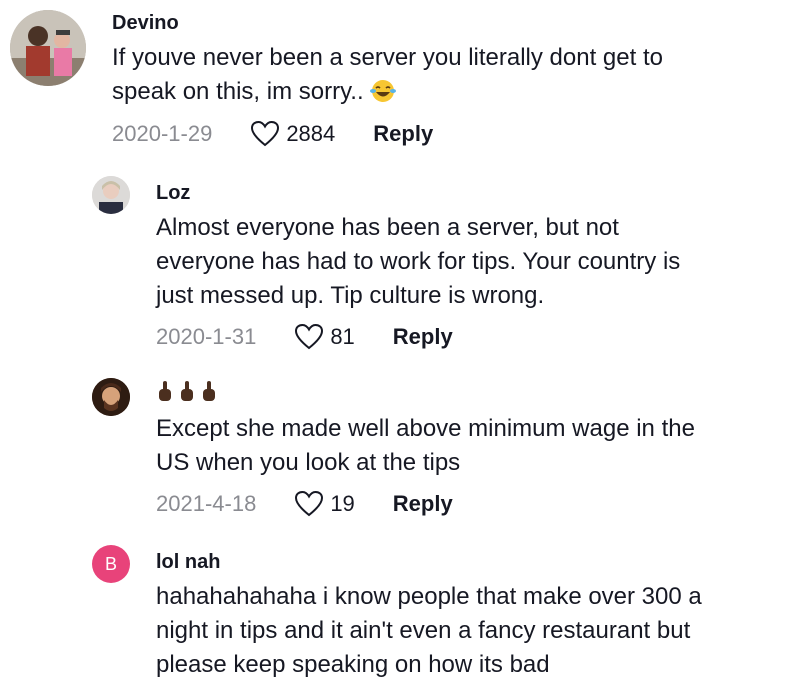 Image resolution: width=790 pixels, height=688 pixels. I want to click on comment-meta: 2020-1-29 2884 Reply, so click(272, 134).